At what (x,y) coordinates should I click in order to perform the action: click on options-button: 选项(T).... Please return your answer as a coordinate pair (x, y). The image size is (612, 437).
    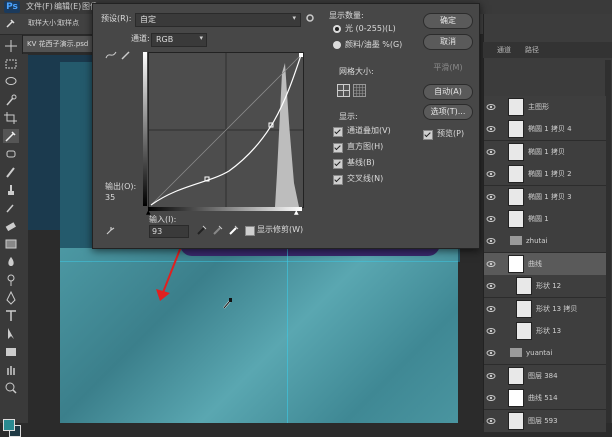
    Looking at the image, I should click on (448, 112).